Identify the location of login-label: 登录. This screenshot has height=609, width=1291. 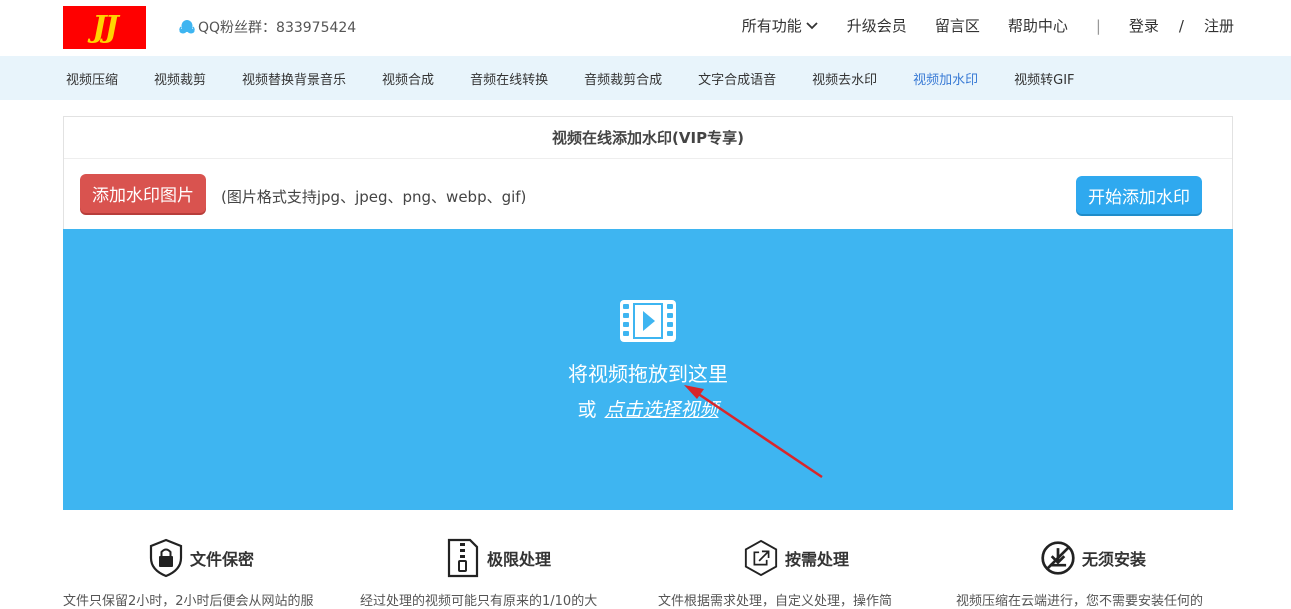
(1143, 26).